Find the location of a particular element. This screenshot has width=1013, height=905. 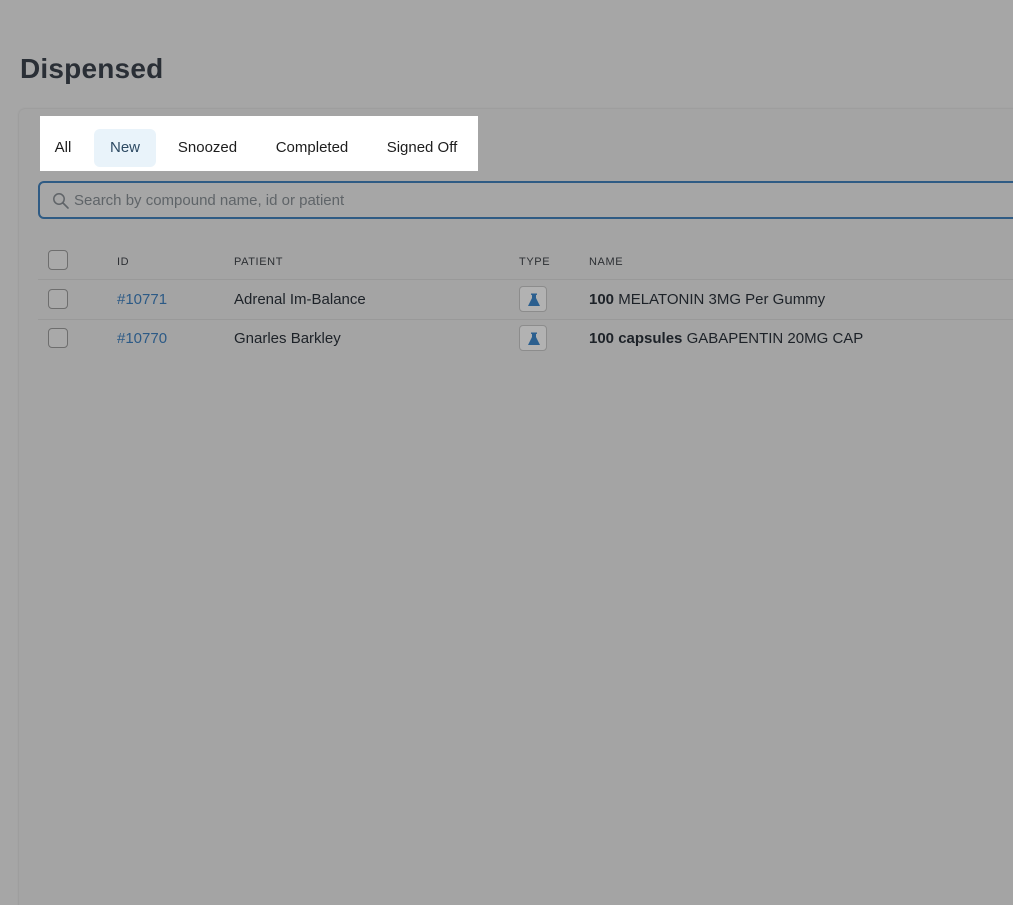

column-header-name: NAME is located at coordinates (606, 262).